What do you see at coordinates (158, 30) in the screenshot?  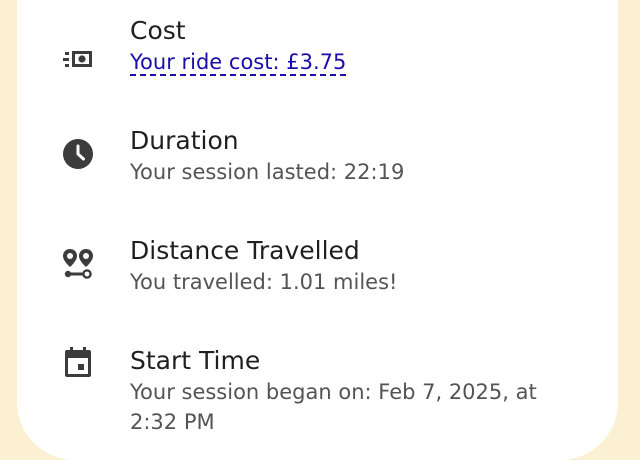 I see `cost-title: Cost` at bounding box center [158, 30].